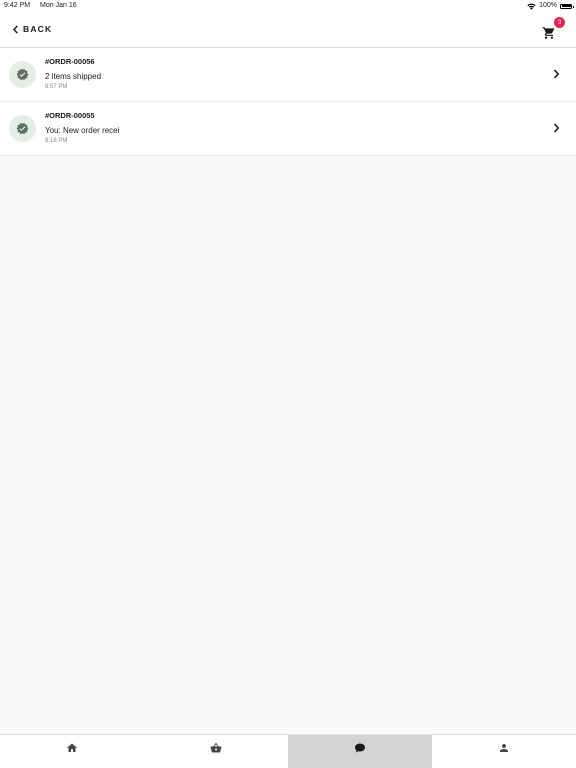  I want to click on status-left: 9:42 PM Mon Jan 16, so click(40, 6).